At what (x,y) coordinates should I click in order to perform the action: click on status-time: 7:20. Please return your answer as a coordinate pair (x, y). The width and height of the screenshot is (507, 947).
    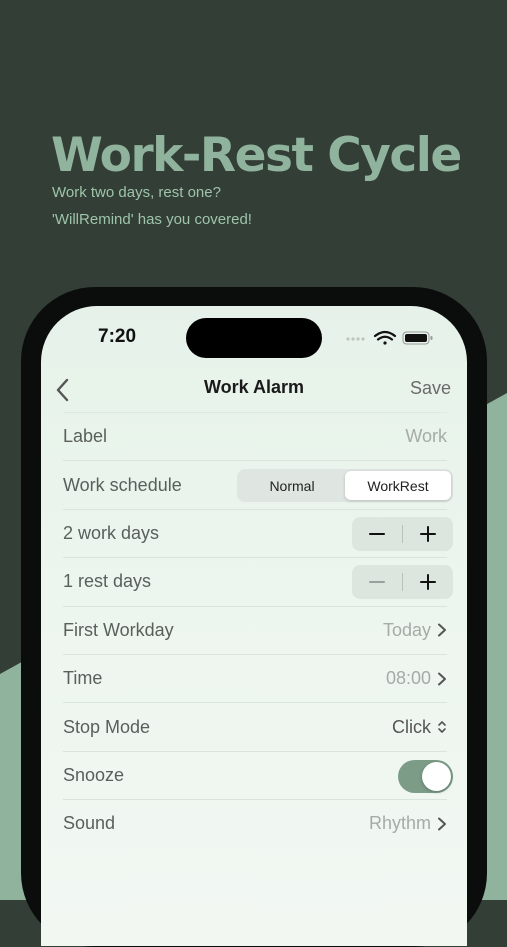
    Looking at the image, I should click on (117, 336).